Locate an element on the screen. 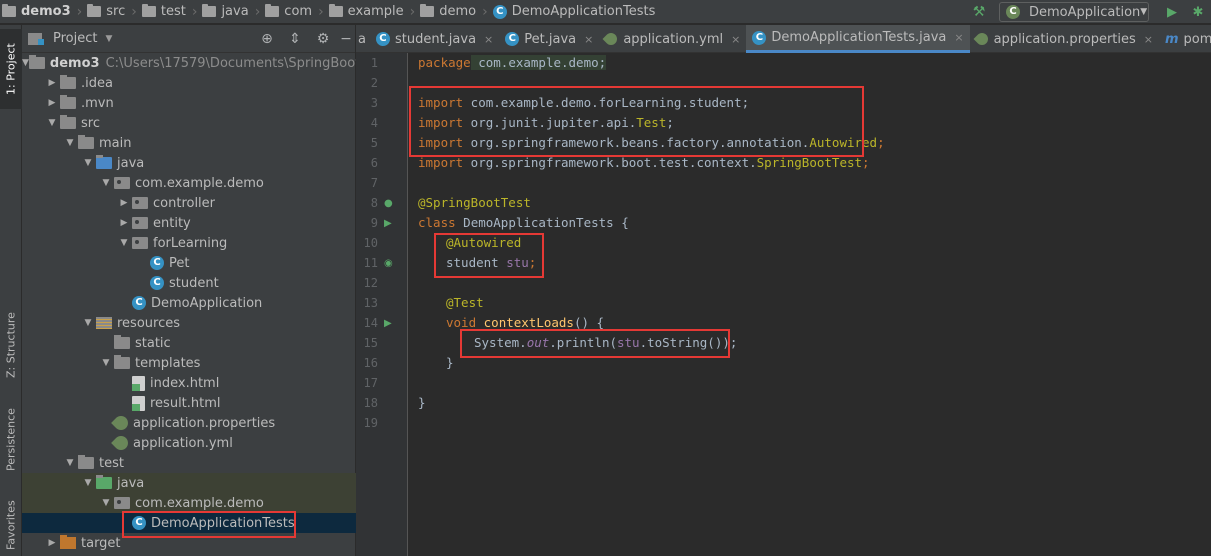 The height and width of the screenshot is (556, 1211). code-text: .toString()); is located at coordinates (688, 342).